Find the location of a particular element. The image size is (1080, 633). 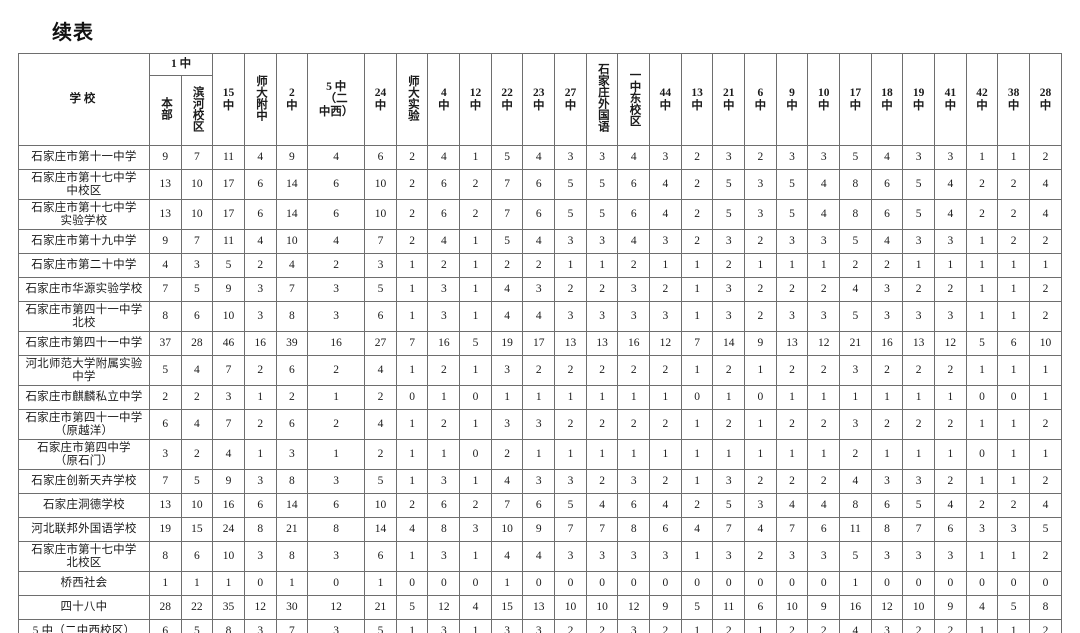

column-header-c25: 41 中 is located at coordinates (950, 99).